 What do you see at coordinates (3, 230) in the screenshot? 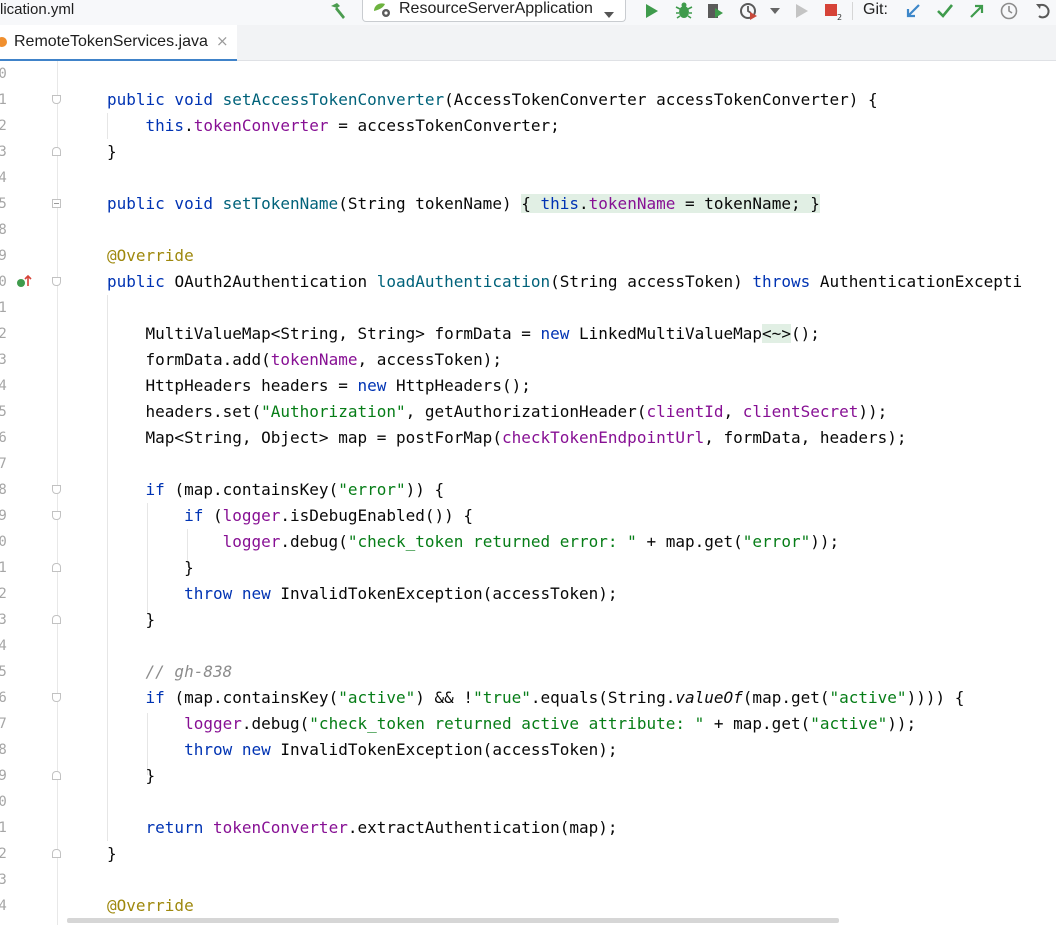
I see `line-number: 98` at bounding box center [3, 230].